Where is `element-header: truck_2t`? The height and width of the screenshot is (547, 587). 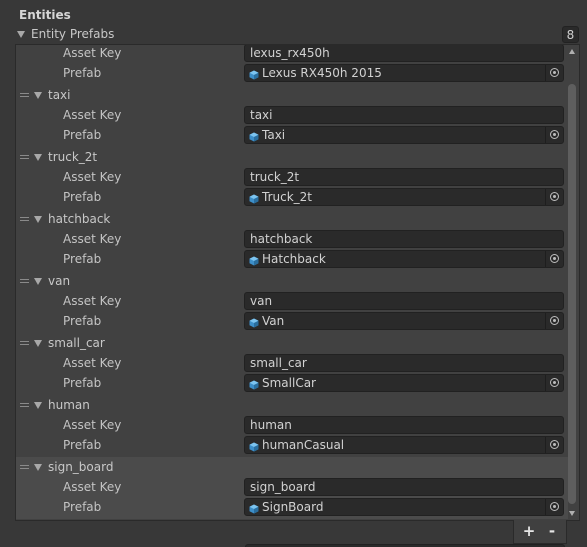 element-header: truck_2t is located at coordinates (292, 157).